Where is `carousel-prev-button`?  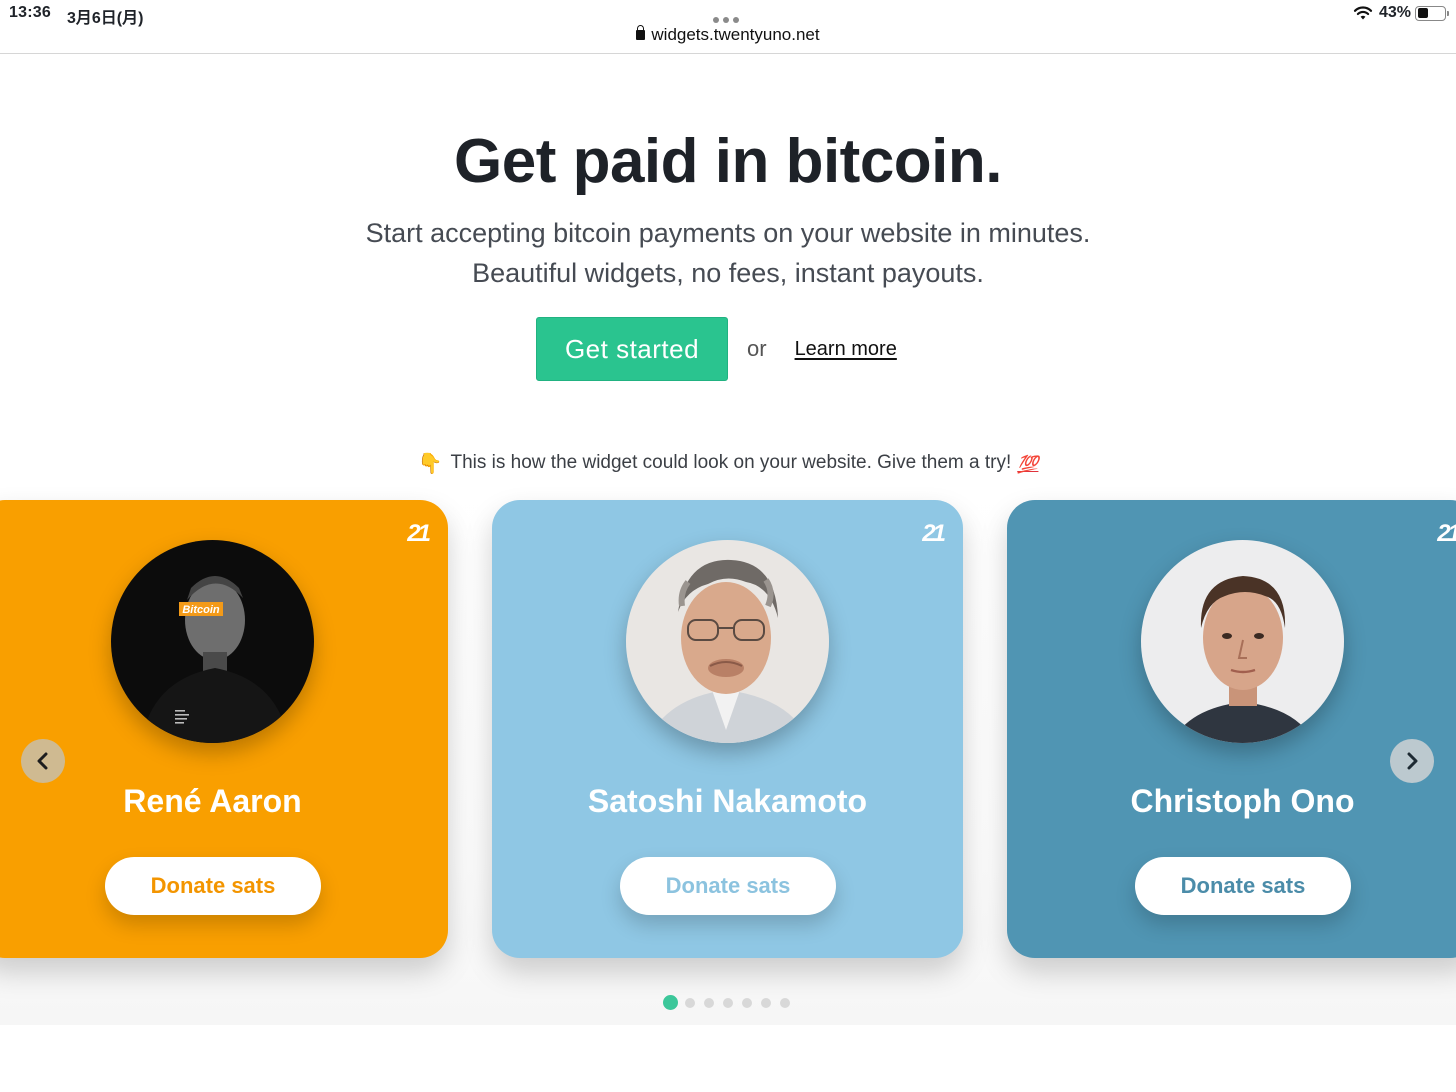
carousel-prev-button is located at coordinates (43, 761).